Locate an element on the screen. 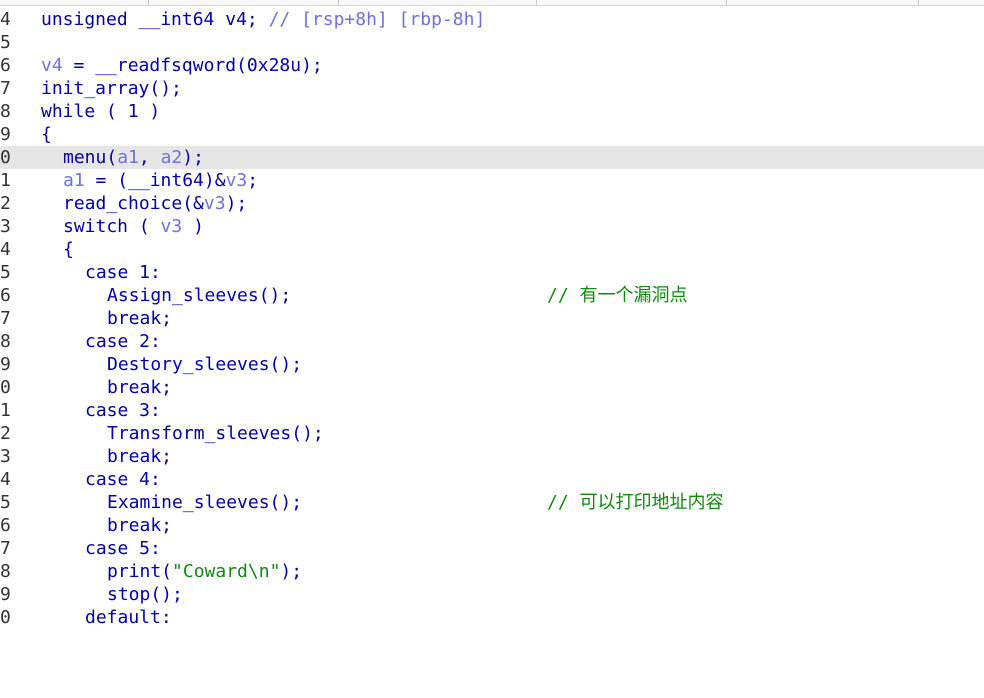 The width and height of the screenshot is (984, 698). code-line: 2 Transform_sleeves(); is located at coordinates (492, 433).